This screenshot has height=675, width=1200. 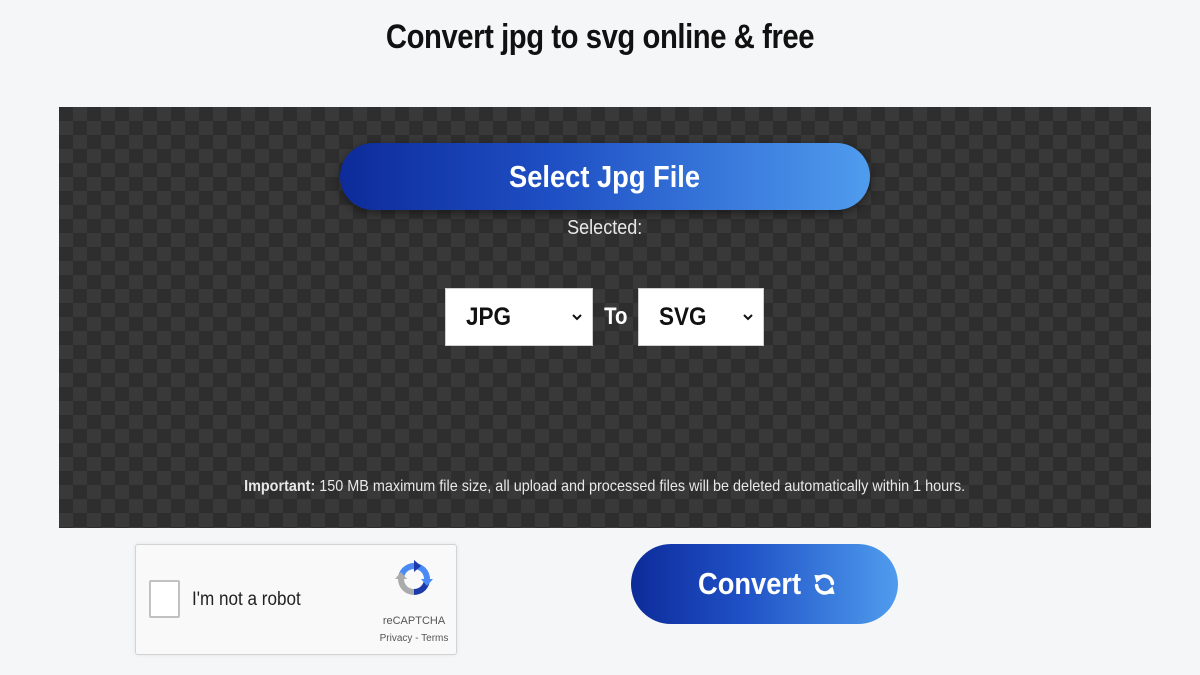 I want to click on to-format-select: SVG, so click(x=701, y=317).